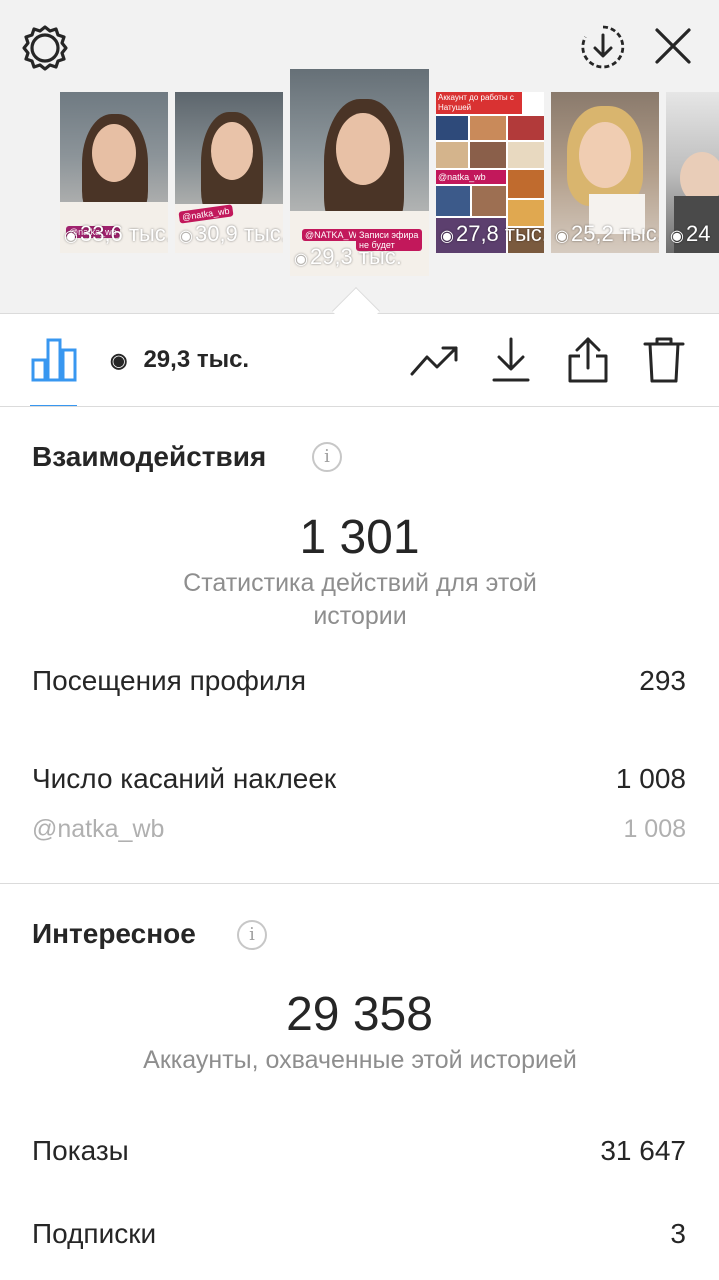  Describe the element at coordinates (98, 829) in the screenshot. I see `mention-sticker-label: @natka_wb` at that location.